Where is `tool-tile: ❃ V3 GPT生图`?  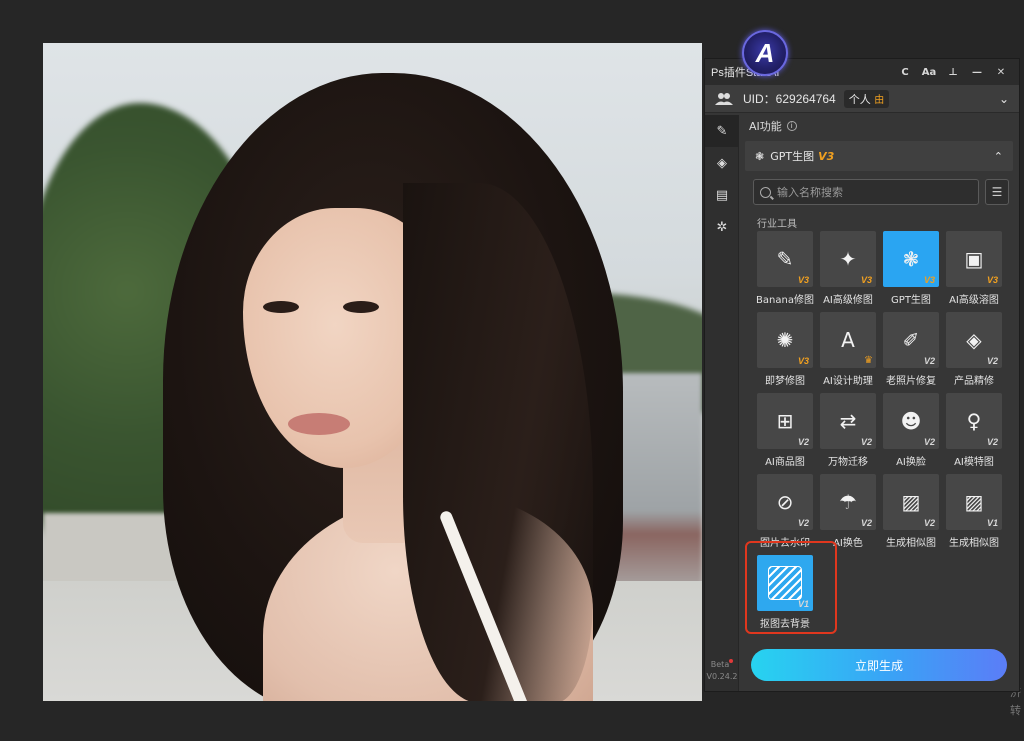
tool-tile: ❃ V3 GPT生图 is located at coordinates (914, 270).